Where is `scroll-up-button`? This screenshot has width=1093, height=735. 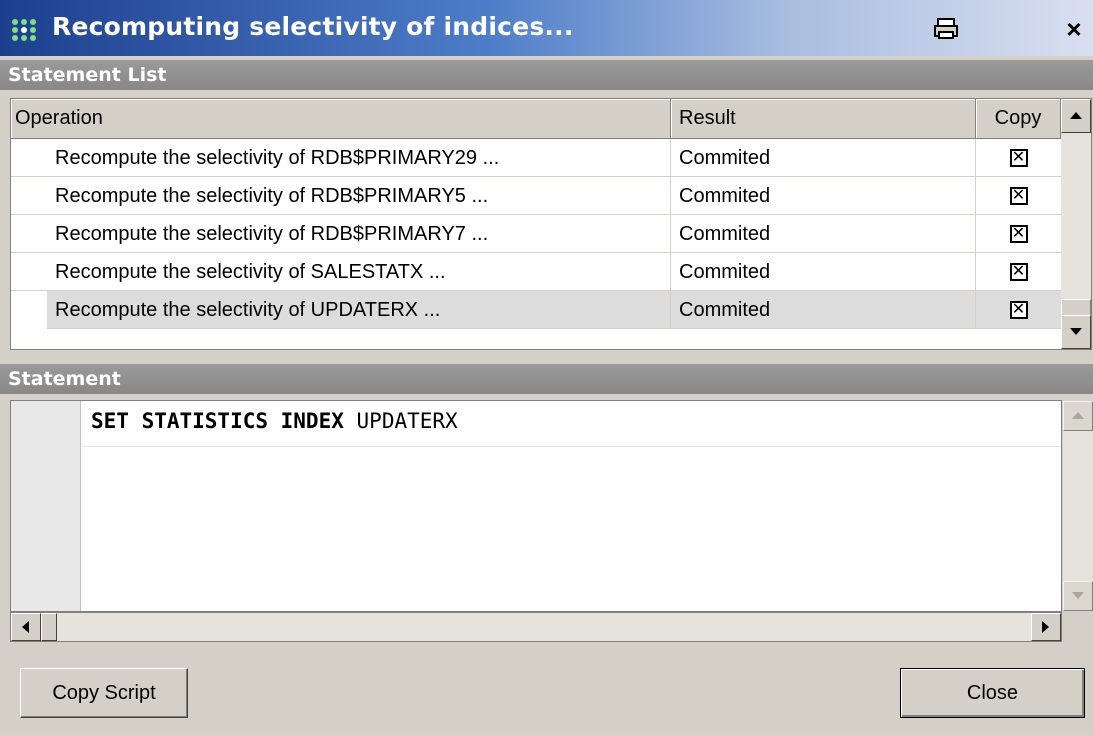
scroll-up-button is located at coordinates (1076, 116).